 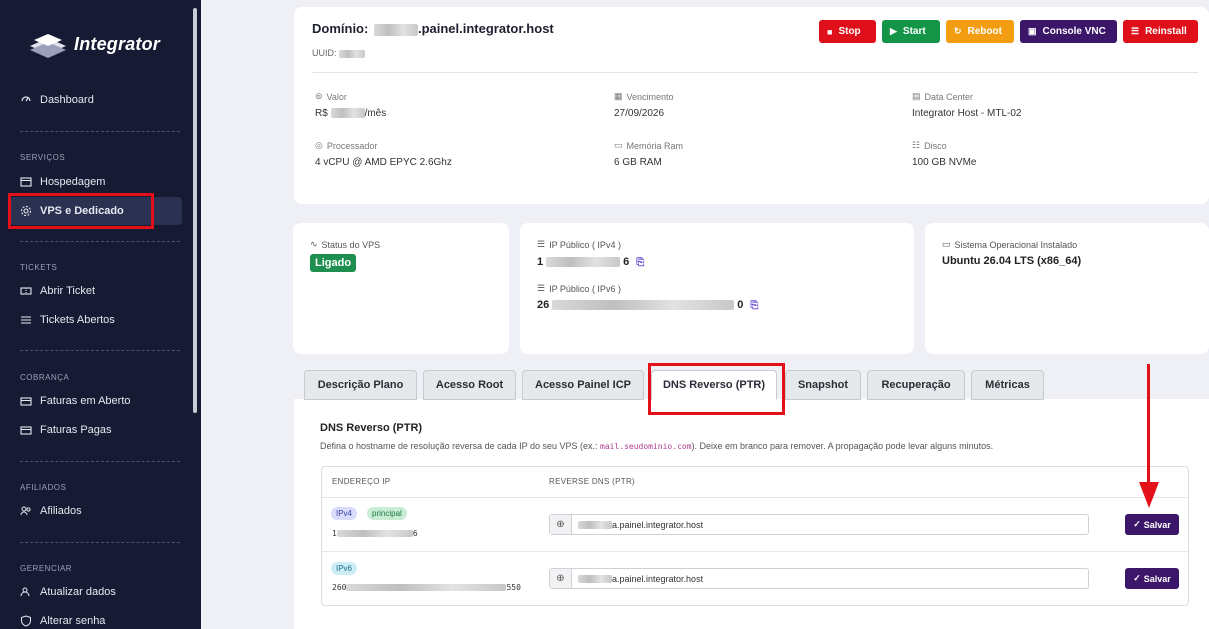 I want to click on row-ipv4-address: 16, so click(x=375, y=533).